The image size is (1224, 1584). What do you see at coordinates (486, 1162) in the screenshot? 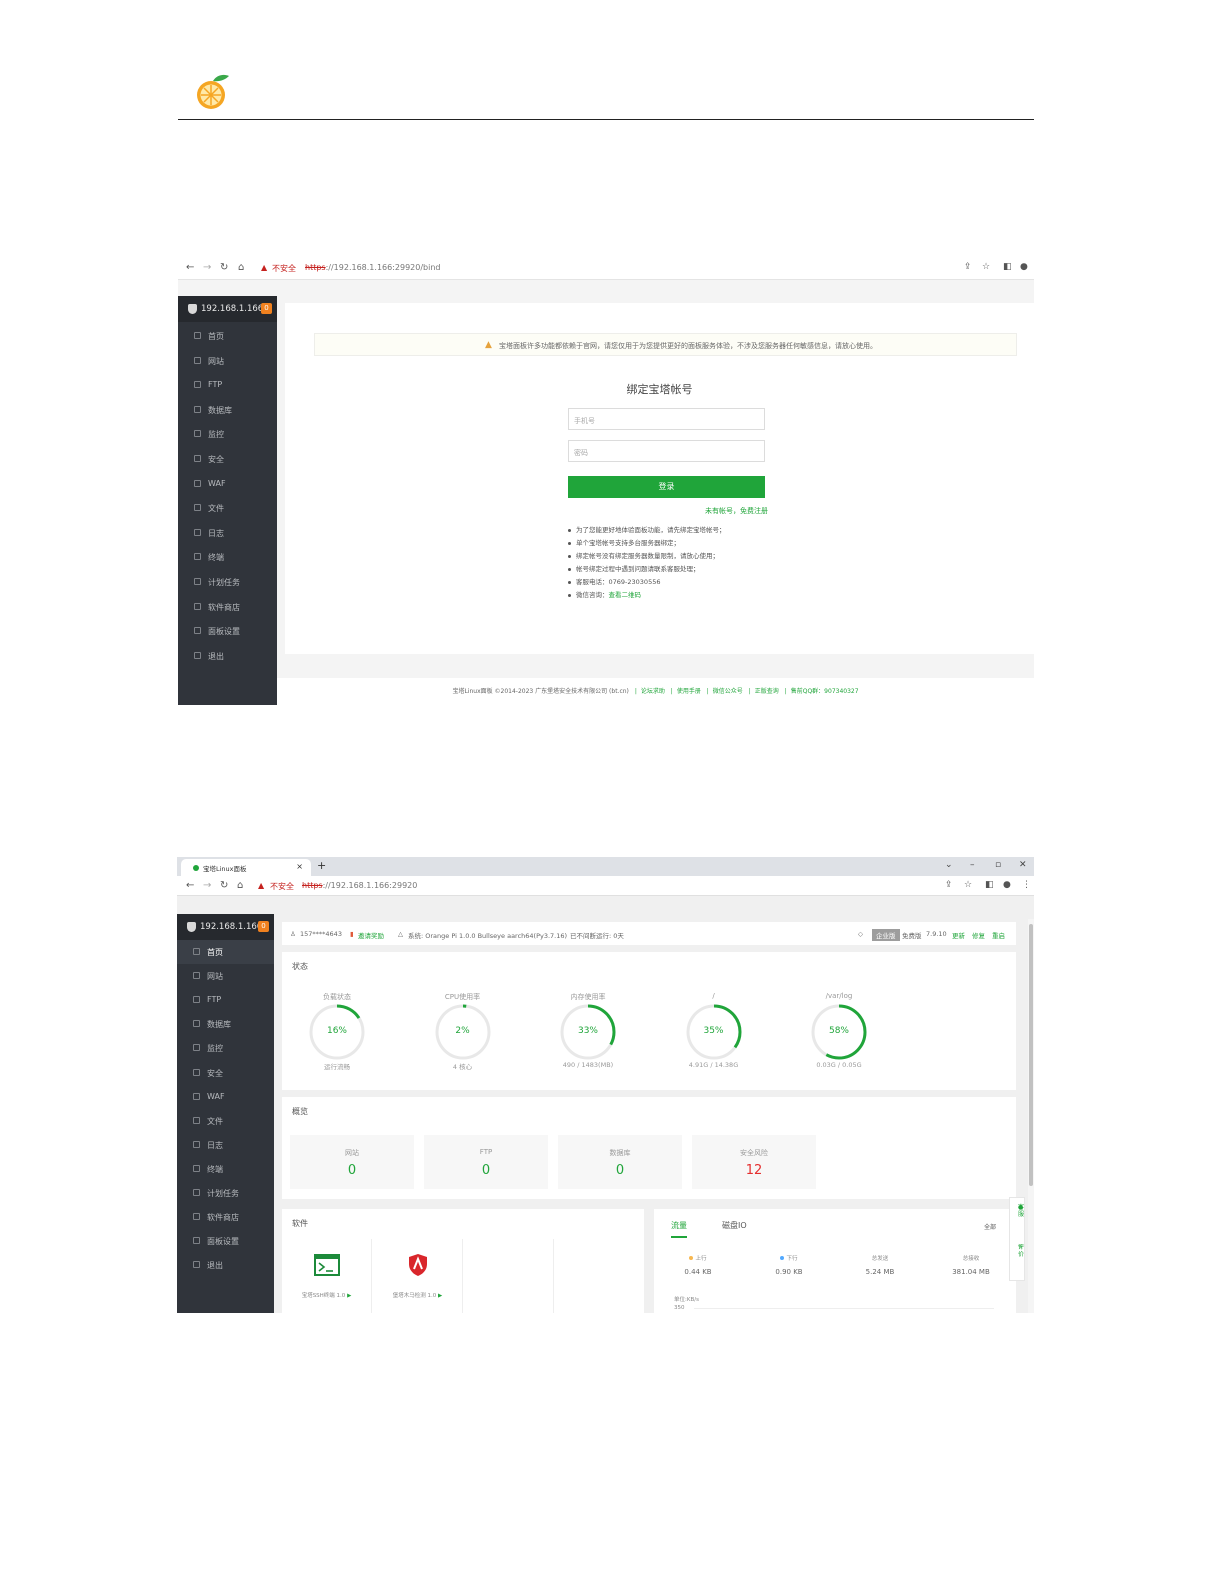
I see `overview-ftp: FTP 0` at bounding box center [486, 1162].